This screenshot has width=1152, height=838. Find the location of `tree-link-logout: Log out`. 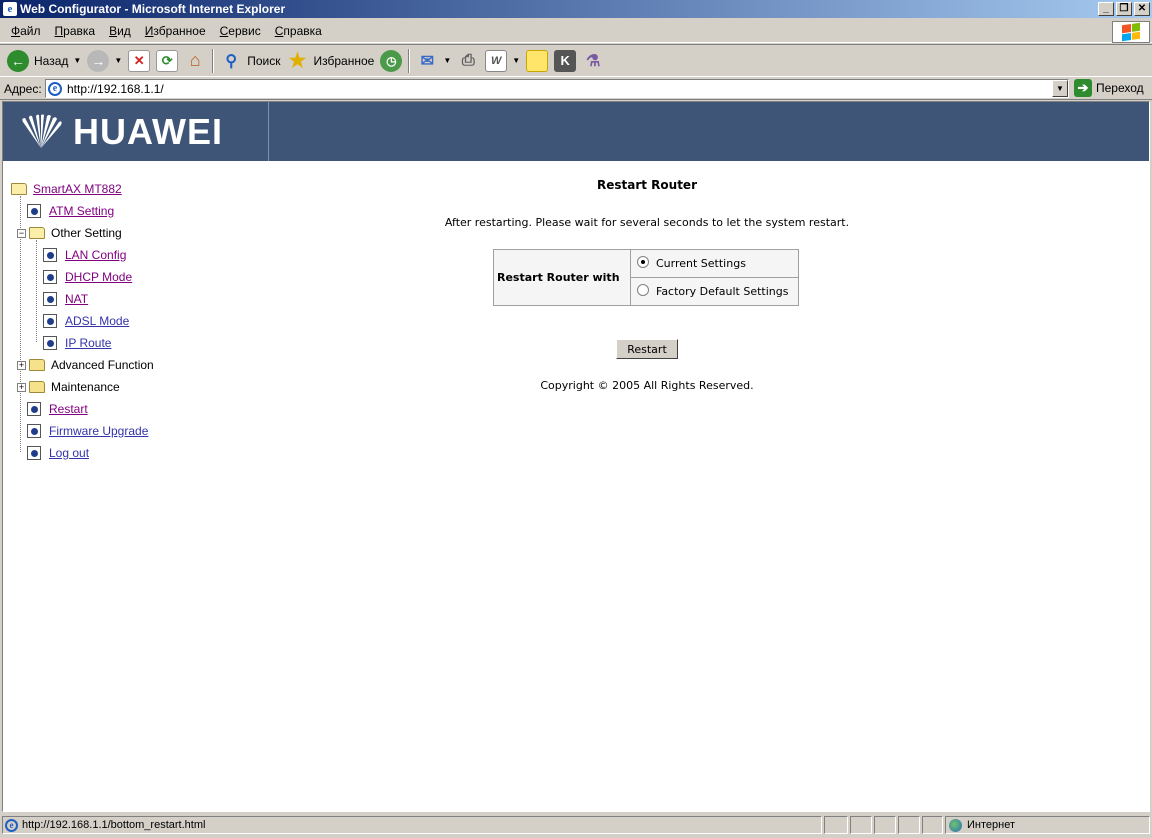

tree-link-logout: Log out is located at coordinates (69, 453).